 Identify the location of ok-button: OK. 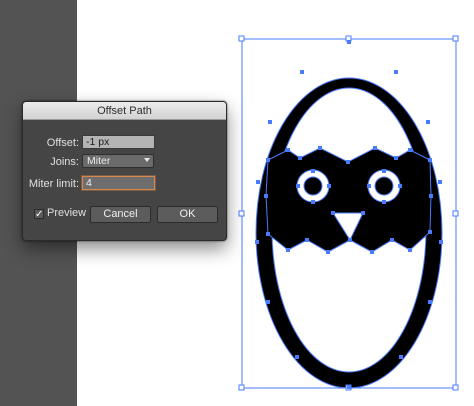
(187, 214).